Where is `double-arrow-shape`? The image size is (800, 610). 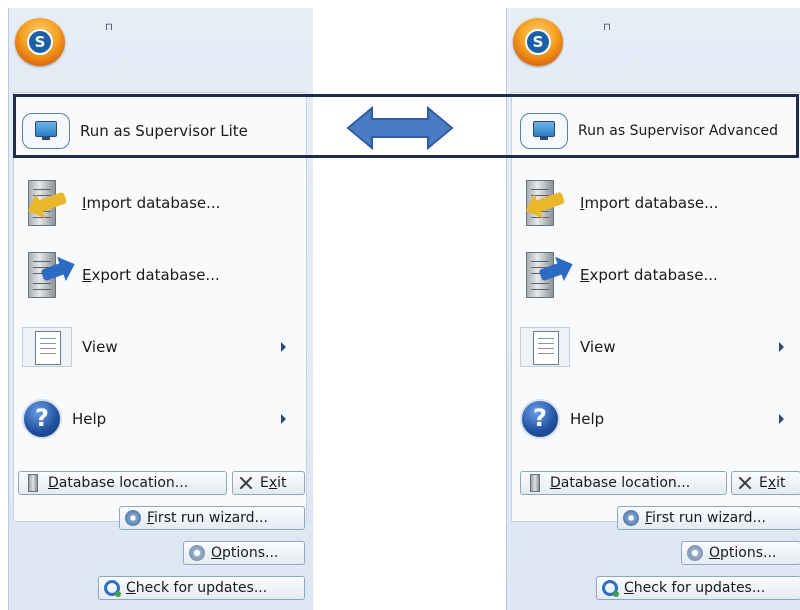
double-arrow-shape is located at coordinates (400, 128).